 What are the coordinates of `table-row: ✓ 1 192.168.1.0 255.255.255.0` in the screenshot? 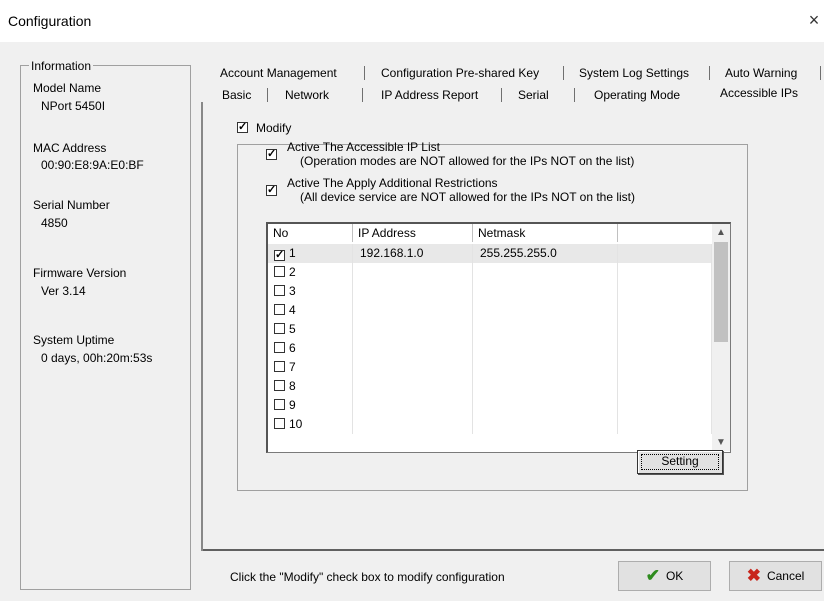 It's located at (490, 253).